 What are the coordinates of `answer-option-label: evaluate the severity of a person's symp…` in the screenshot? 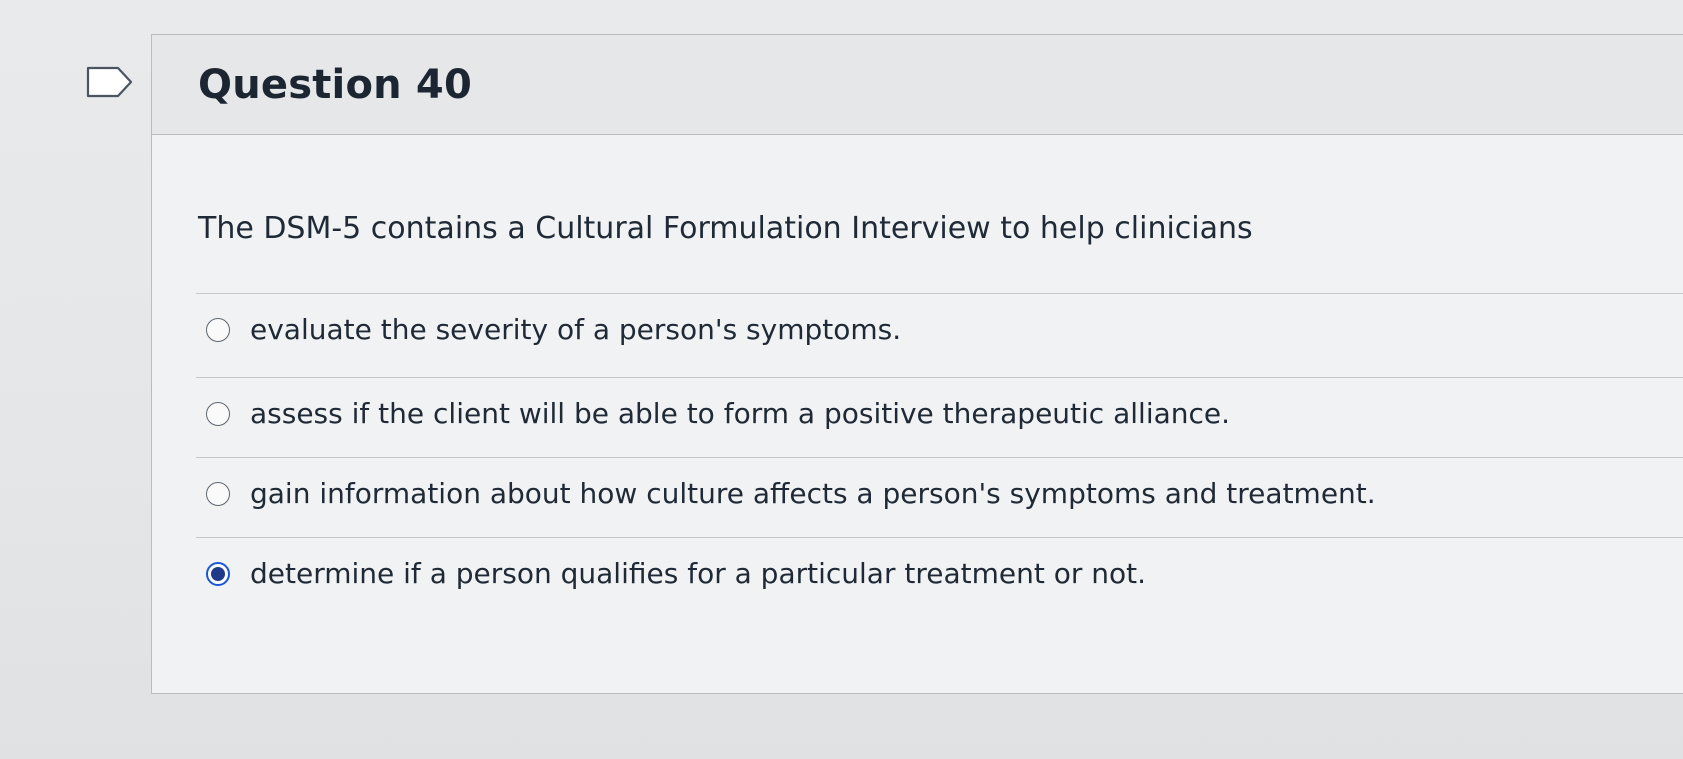 It's located at (576, 329).